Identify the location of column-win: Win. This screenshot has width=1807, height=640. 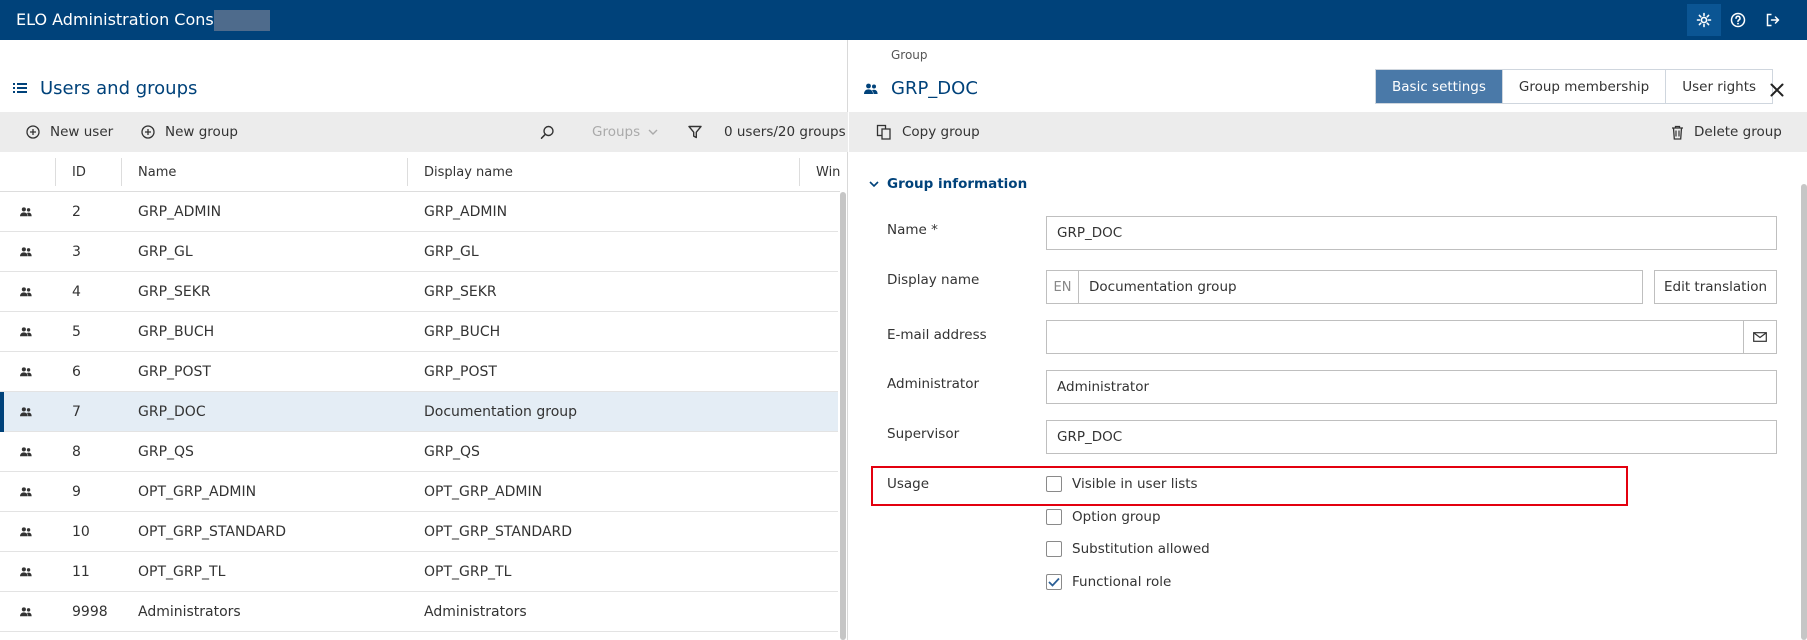
(822, 172).